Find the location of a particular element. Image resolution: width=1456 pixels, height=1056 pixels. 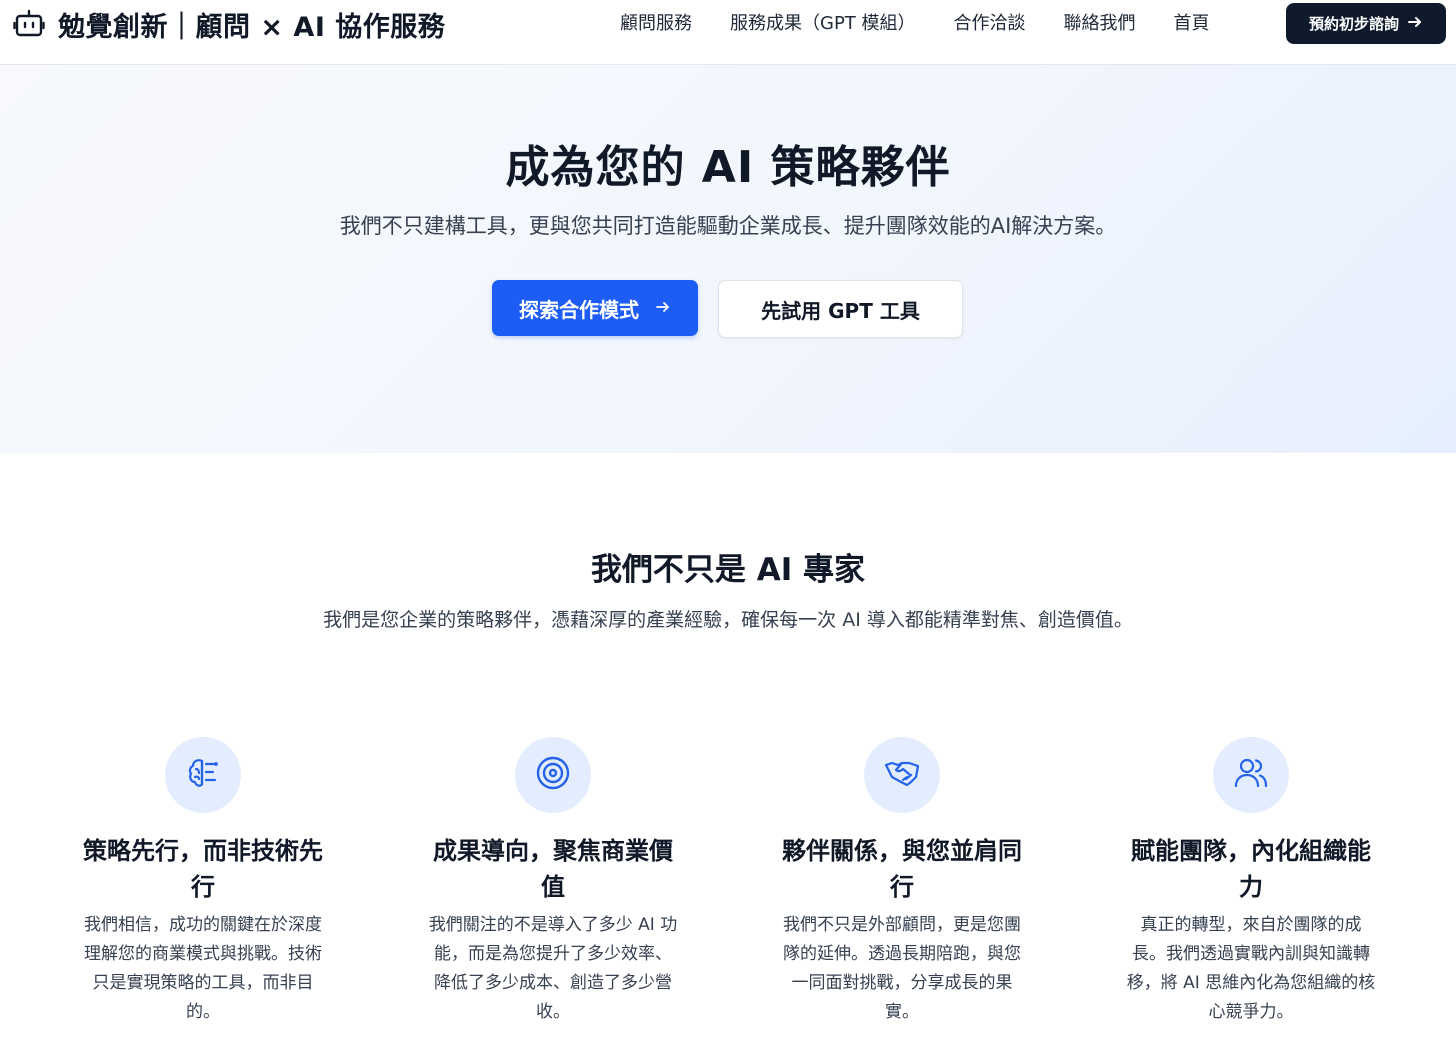

feature-title: 賦能團隊，內化組織能力 is located at coordinates (1251, 869).